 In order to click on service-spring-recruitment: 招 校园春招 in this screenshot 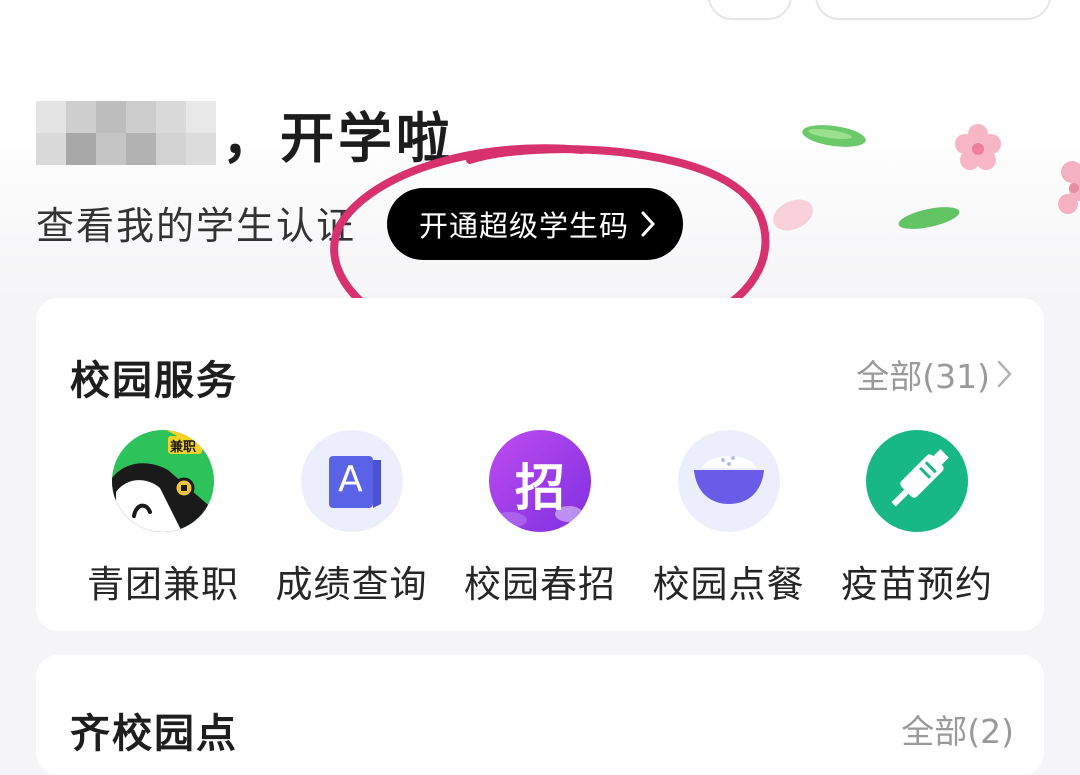, I will do `click(540, 519)`.